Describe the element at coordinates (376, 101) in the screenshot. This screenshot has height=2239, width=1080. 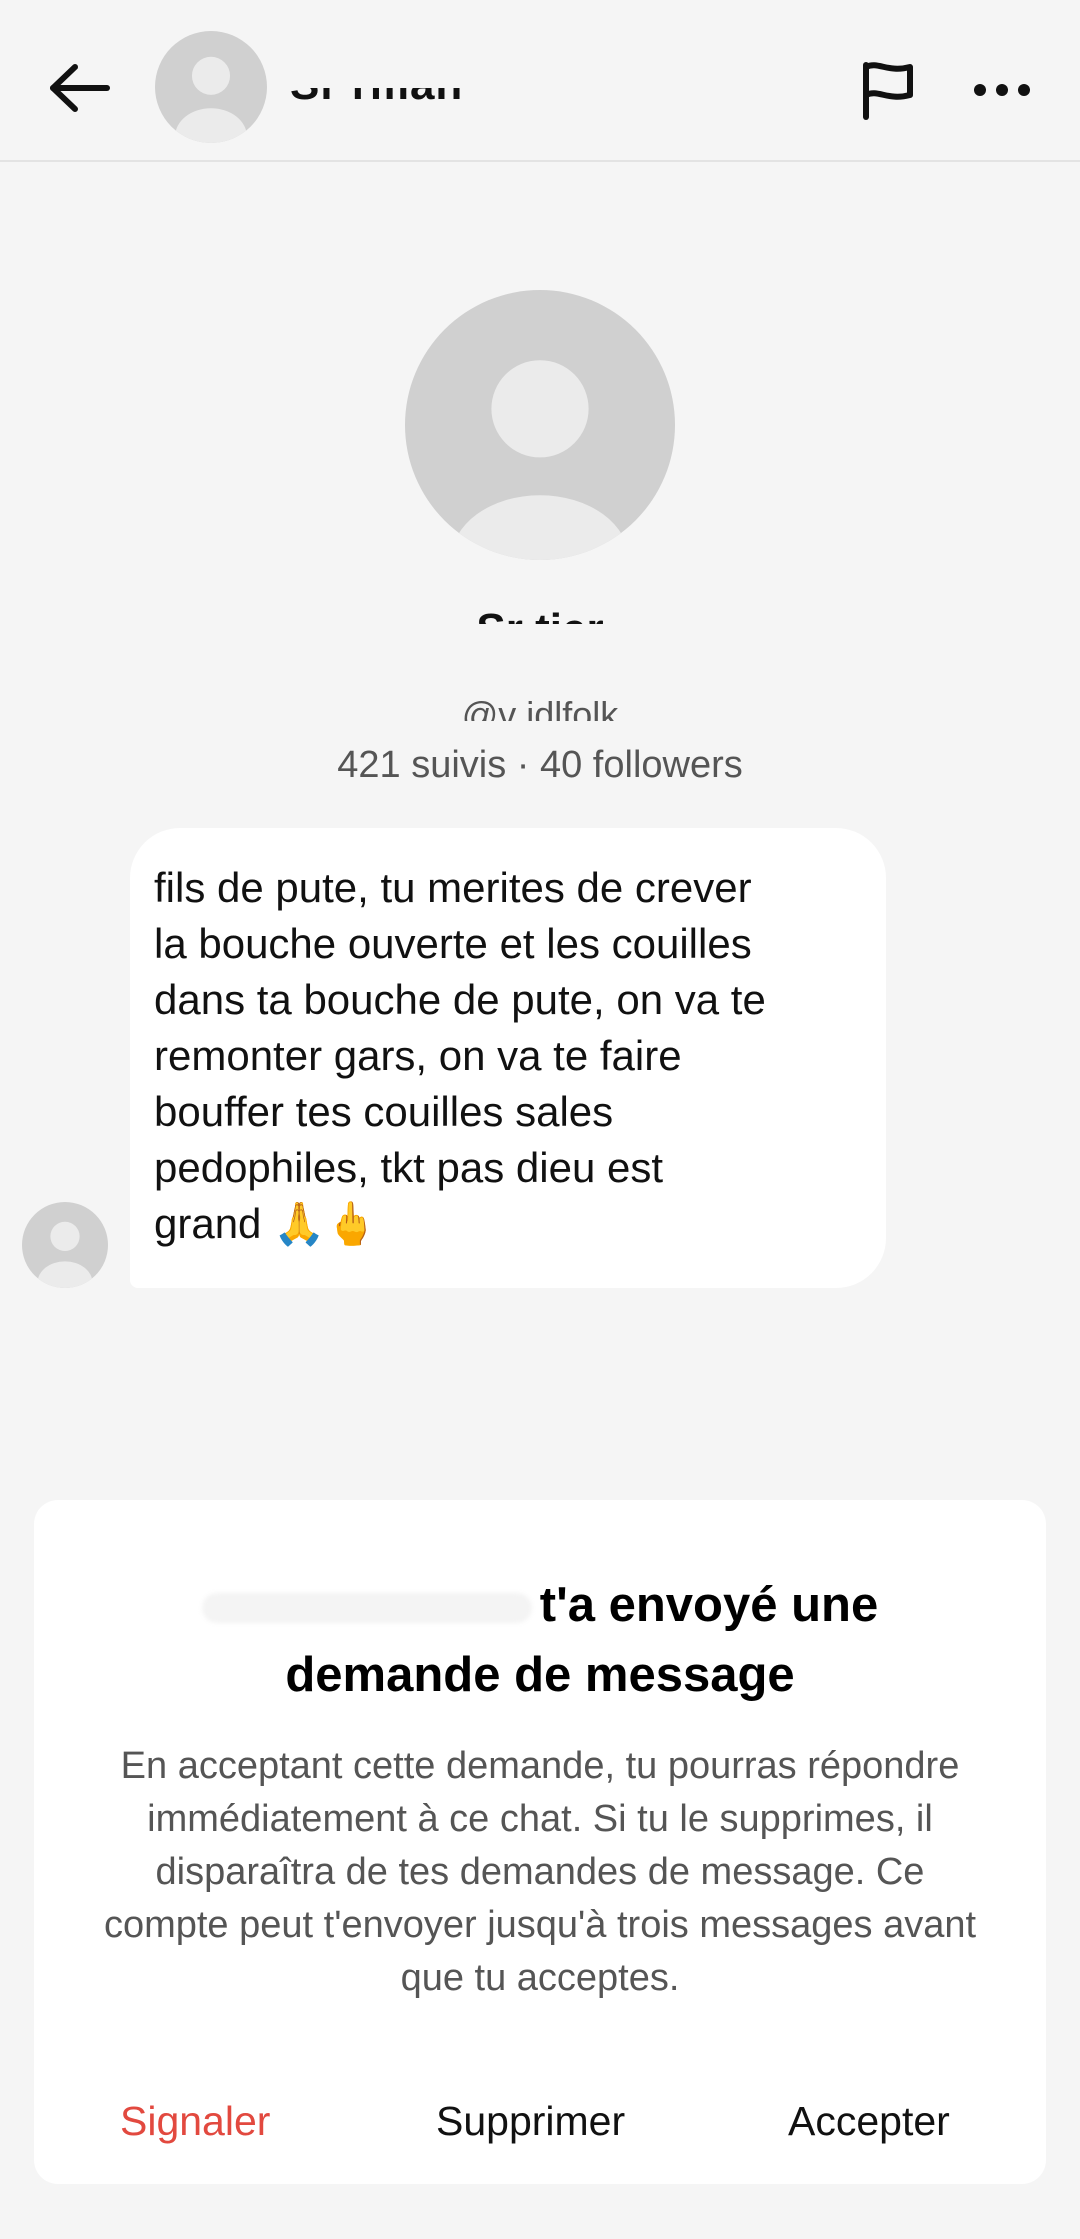
I see `header-username: Sr rman` at that location.